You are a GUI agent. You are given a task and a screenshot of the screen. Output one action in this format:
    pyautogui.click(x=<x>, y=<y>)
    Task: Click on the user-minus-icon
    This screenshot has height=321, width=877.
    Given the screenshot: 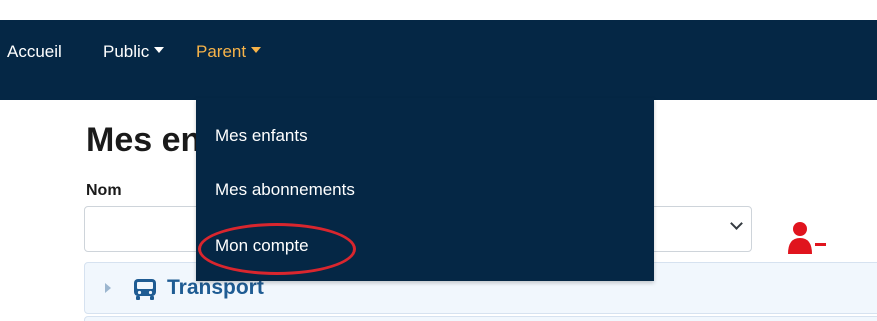 What is the action you would take?
    pyautogui.click(x=808, y=238)
    